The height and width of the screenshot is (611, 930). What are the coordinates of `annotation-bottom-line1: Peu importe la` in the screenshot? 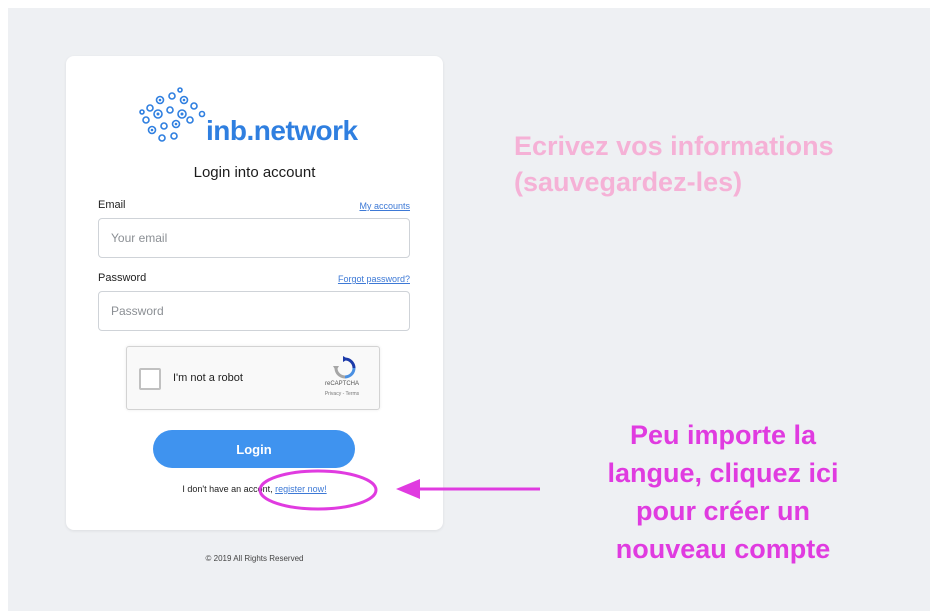 It's located at (723, 435).